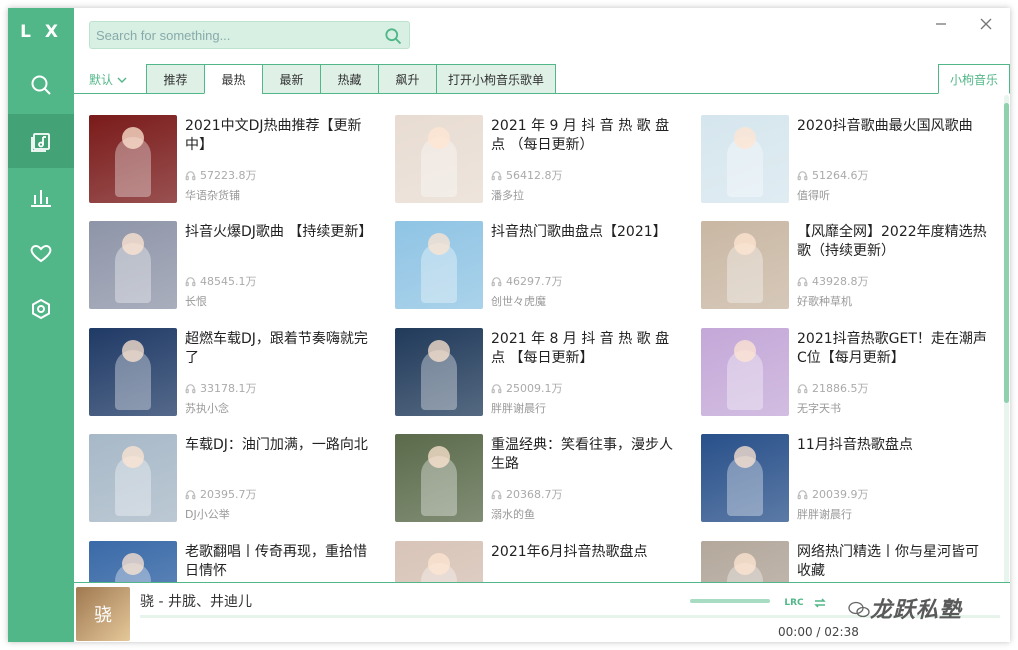 Image resolution: width=1018 pixels, height=650 pixels. Describe the element at coordinates (534, 388) in the screenshot. I see `play-count-value: 25009.1万` at that location.